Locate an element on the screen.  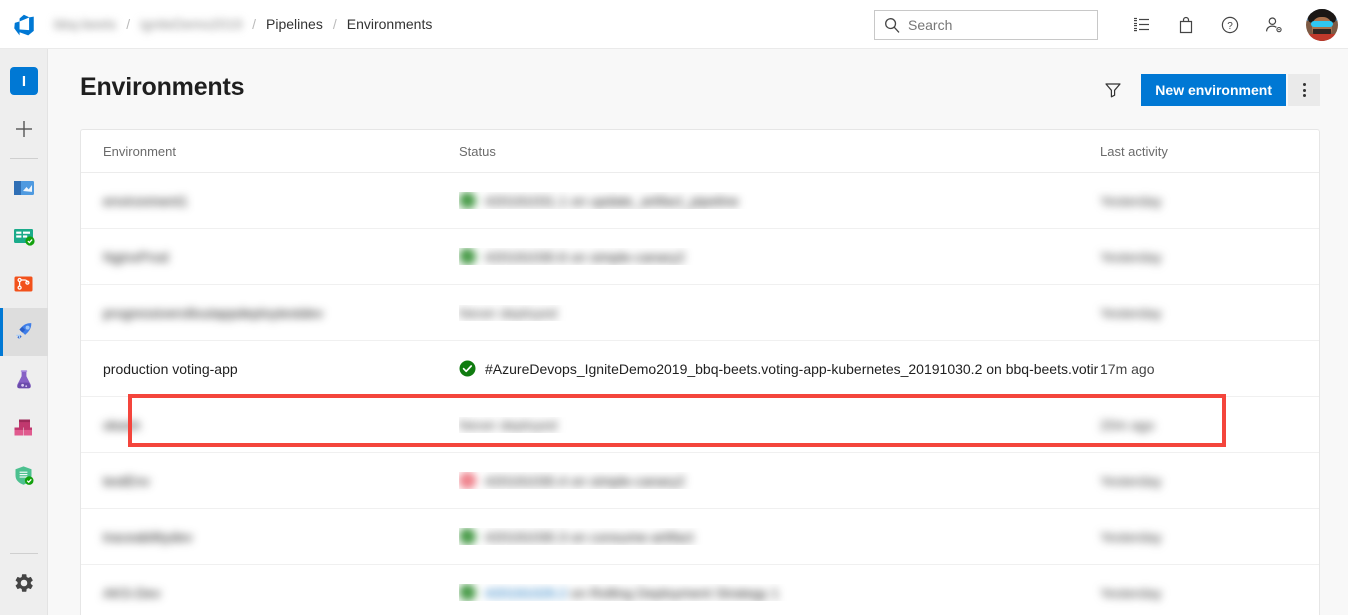
cell-environment: environment1 is located at coordinates (270, 201).